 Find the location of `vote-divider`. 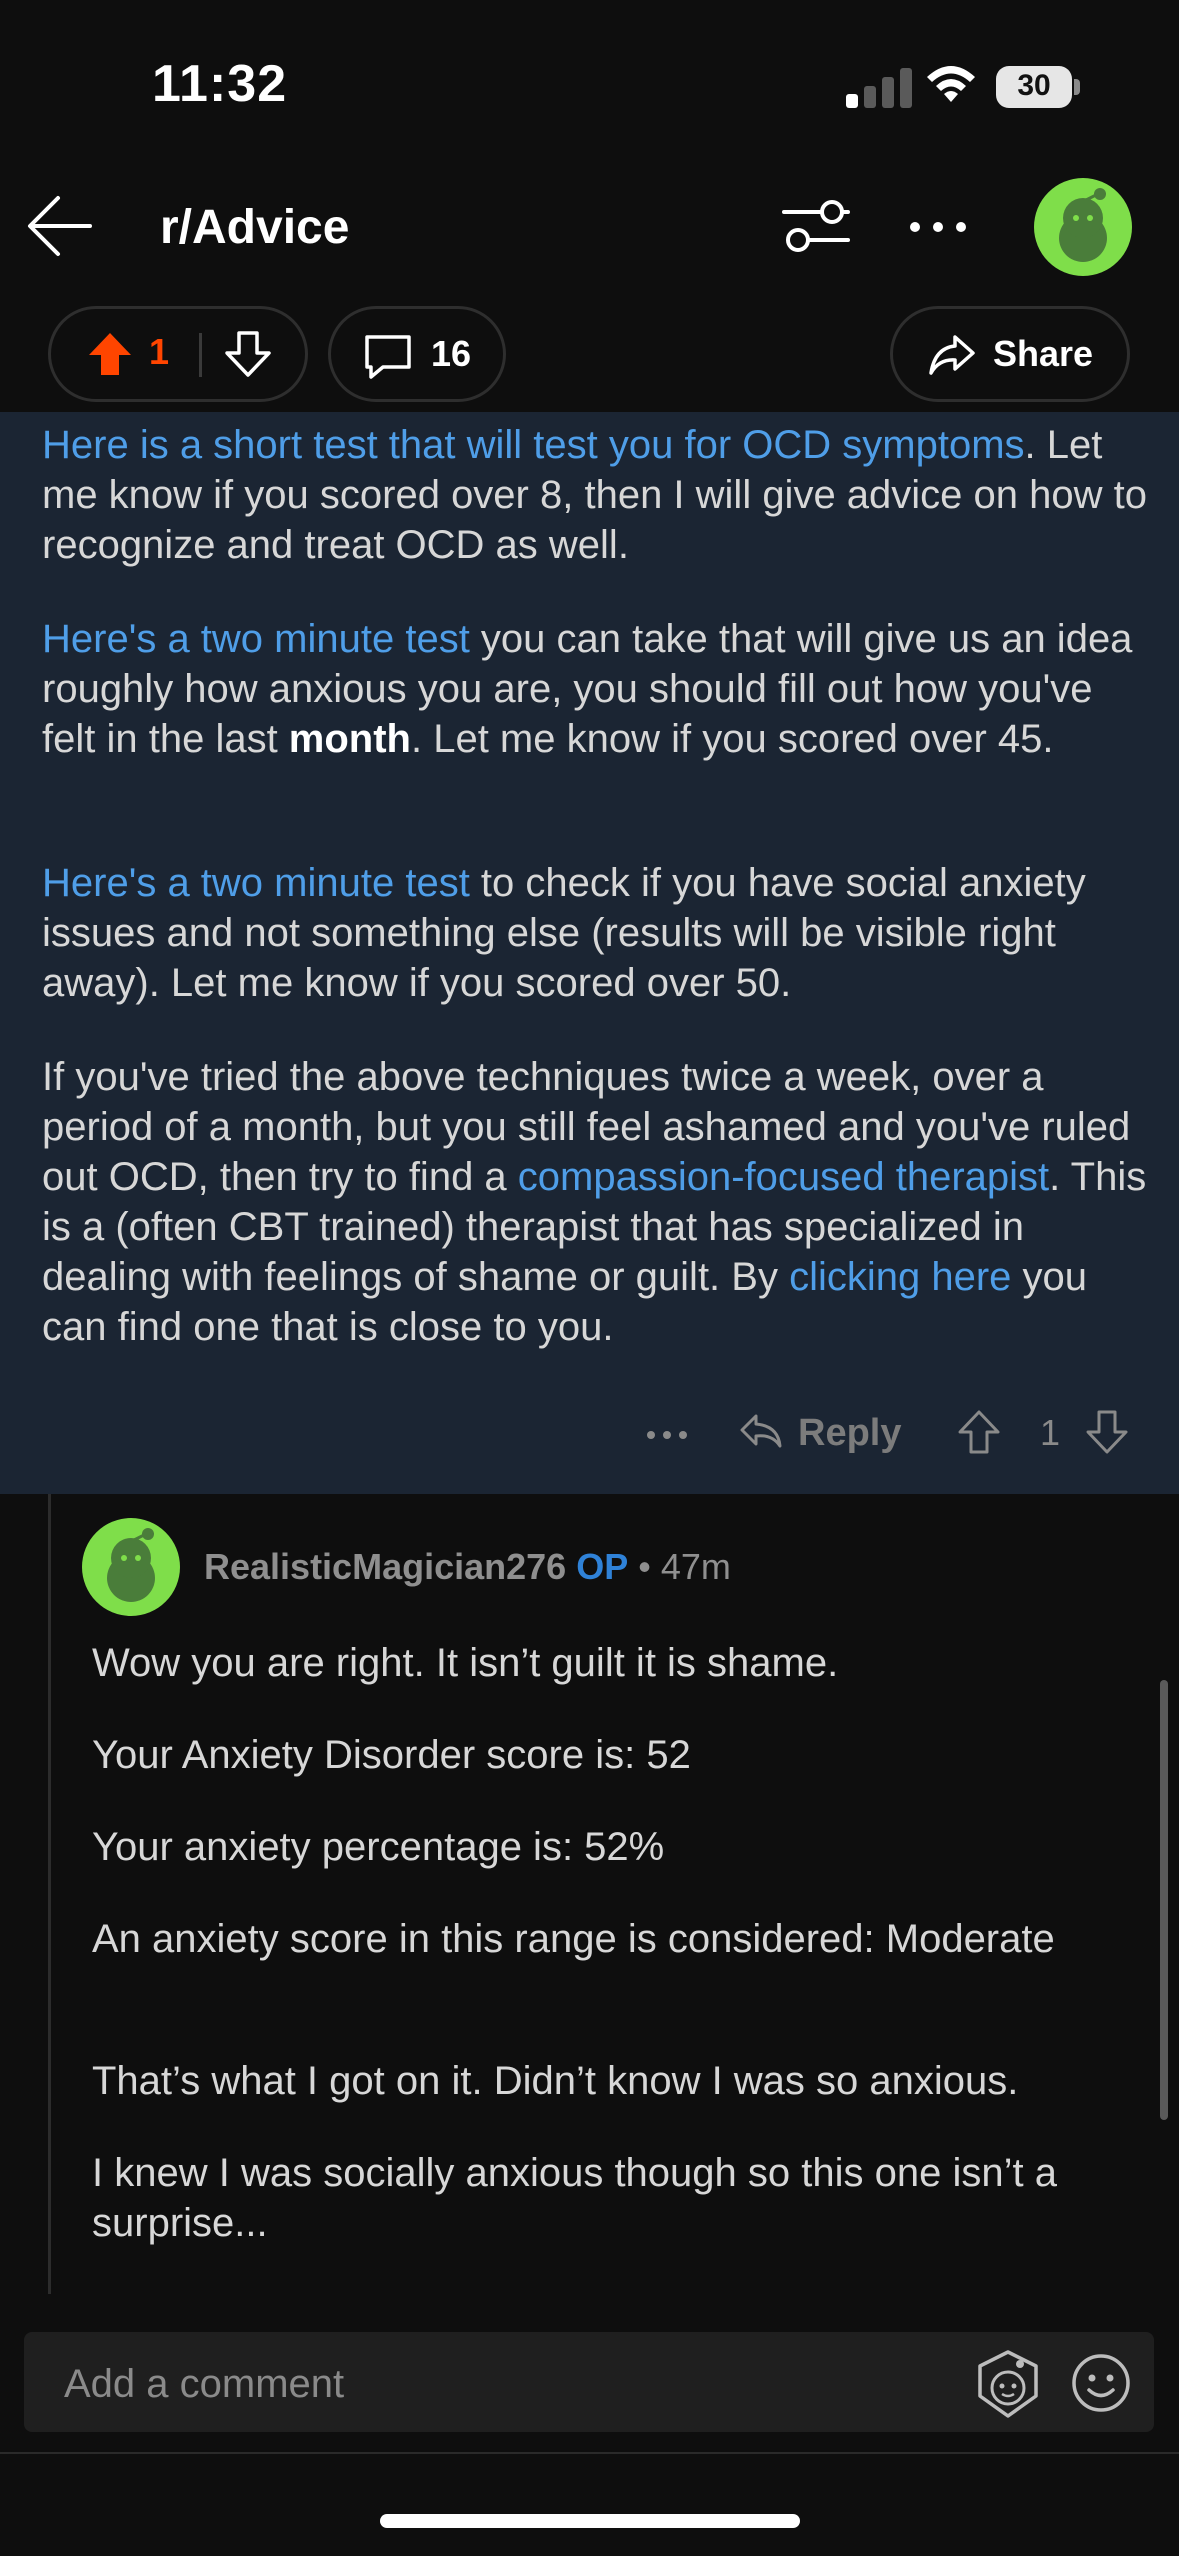

vote-divider is located at coordinates (200, 355).